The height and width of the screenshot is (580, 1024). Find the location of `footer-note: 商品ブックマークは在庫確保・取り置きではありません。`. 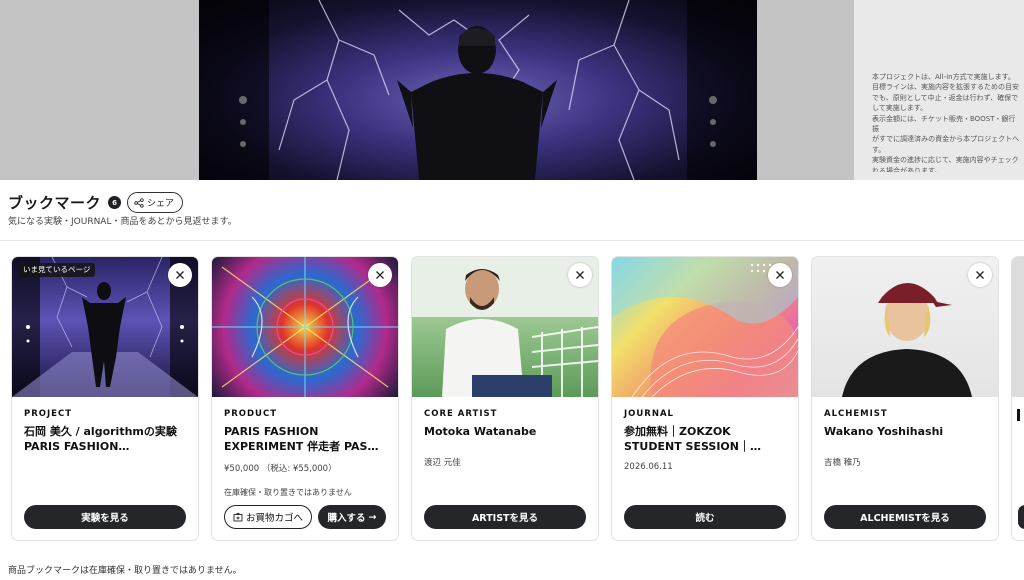

footer-note: 商品ブックマークは在庫確保・取り置きではありません。 is located at coordinates (125, 571).